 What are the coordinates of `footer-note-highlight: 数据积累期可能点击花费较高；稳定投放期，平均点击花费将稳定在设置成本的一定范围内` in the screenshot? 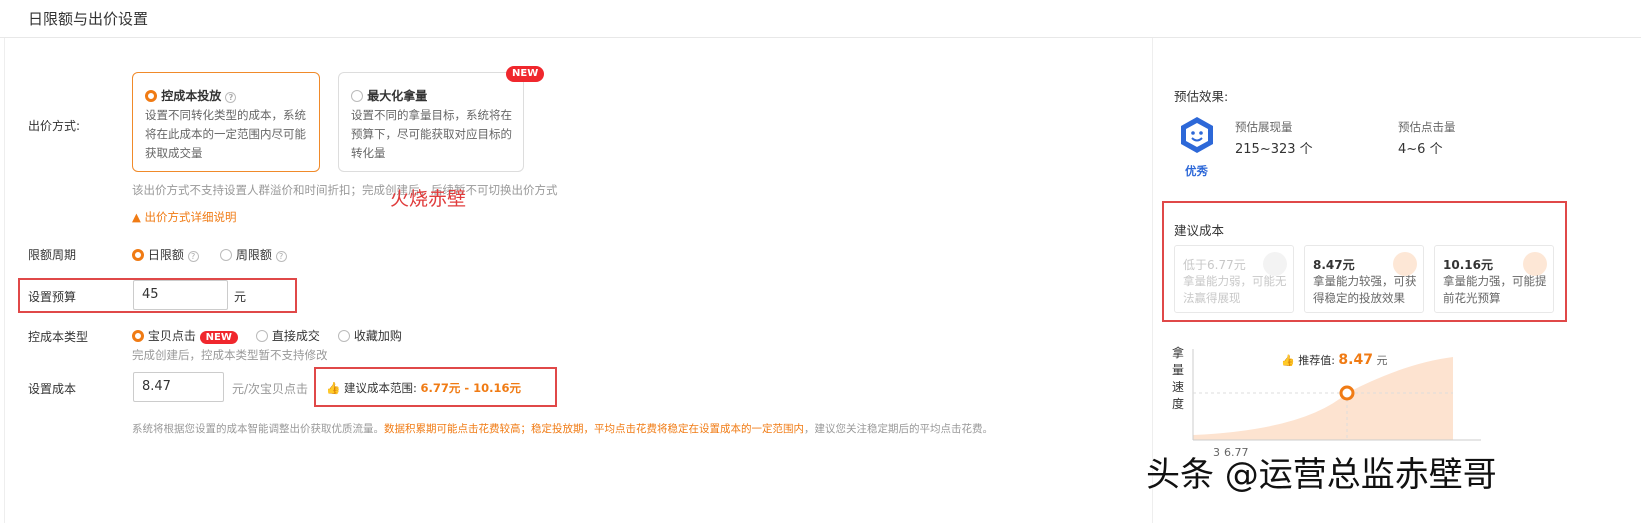 It's located at (594, 429).